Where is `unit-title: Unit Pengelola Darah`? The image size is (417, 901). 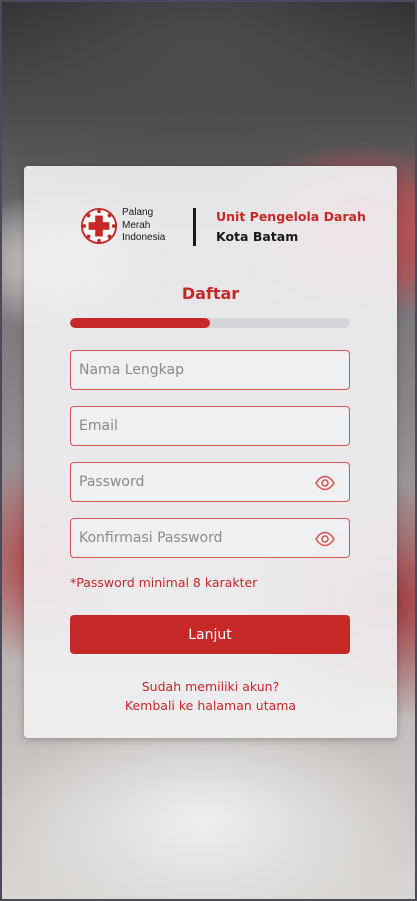
unit-title: Unit Pengelola Darah is located at coordinates (291, 216).